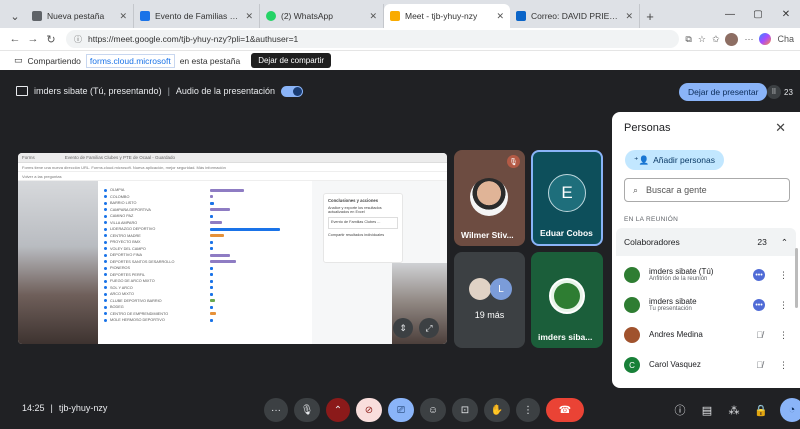 Image resolution: width=800 pixels, height=429 pixels. I want to click on close-icon: ✕, so click(780, 128).